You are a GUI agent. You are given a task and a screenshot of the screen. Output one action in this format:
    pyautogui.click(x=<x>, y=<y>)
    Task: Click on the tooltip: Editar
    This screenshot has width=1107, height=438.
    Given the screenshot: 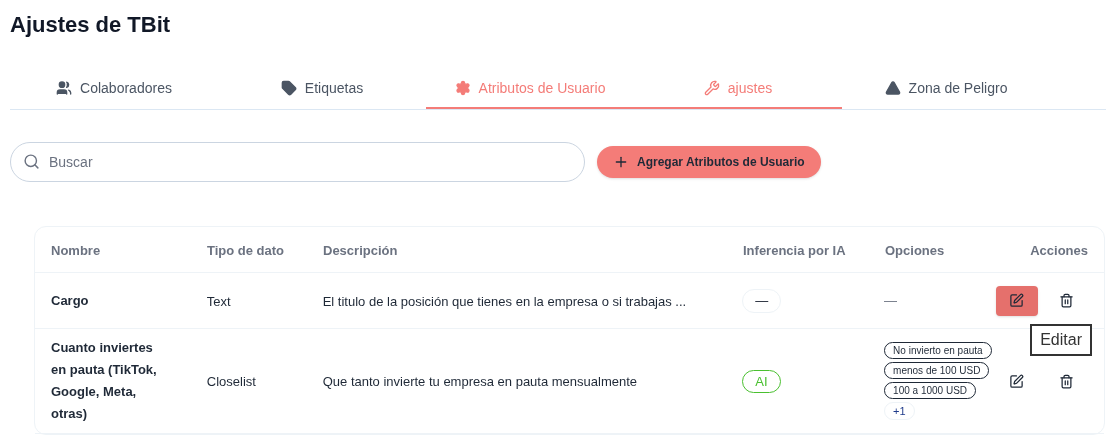 What is the action you would take?
    pyautogui.click(x=1061, y=339)
    